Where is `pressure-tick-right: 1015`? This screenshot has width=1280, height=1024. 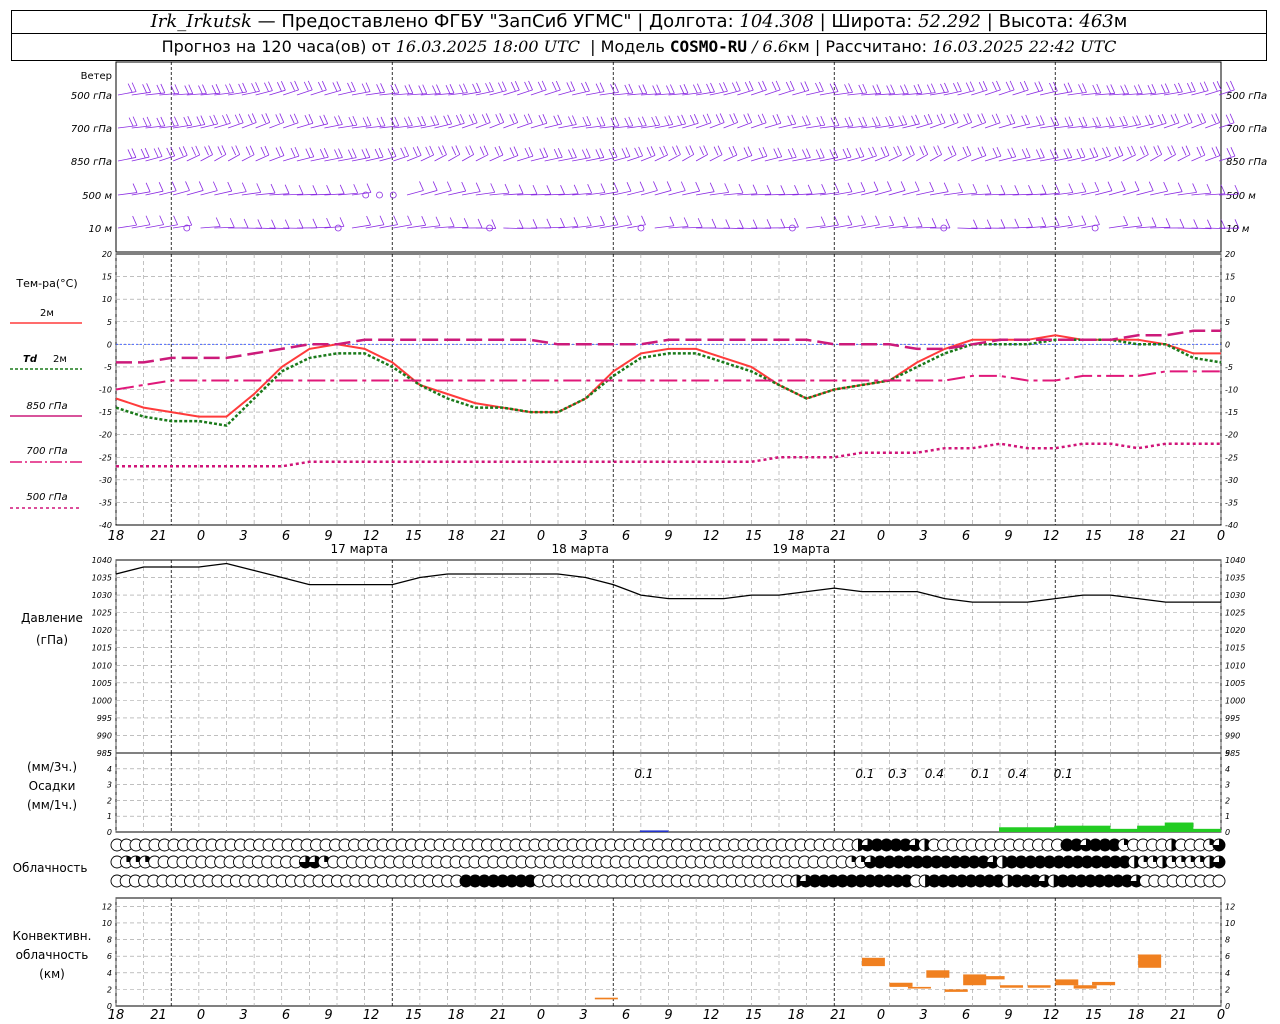 pressure-tick-right: 1015 is located at coordinates (1235, 648).